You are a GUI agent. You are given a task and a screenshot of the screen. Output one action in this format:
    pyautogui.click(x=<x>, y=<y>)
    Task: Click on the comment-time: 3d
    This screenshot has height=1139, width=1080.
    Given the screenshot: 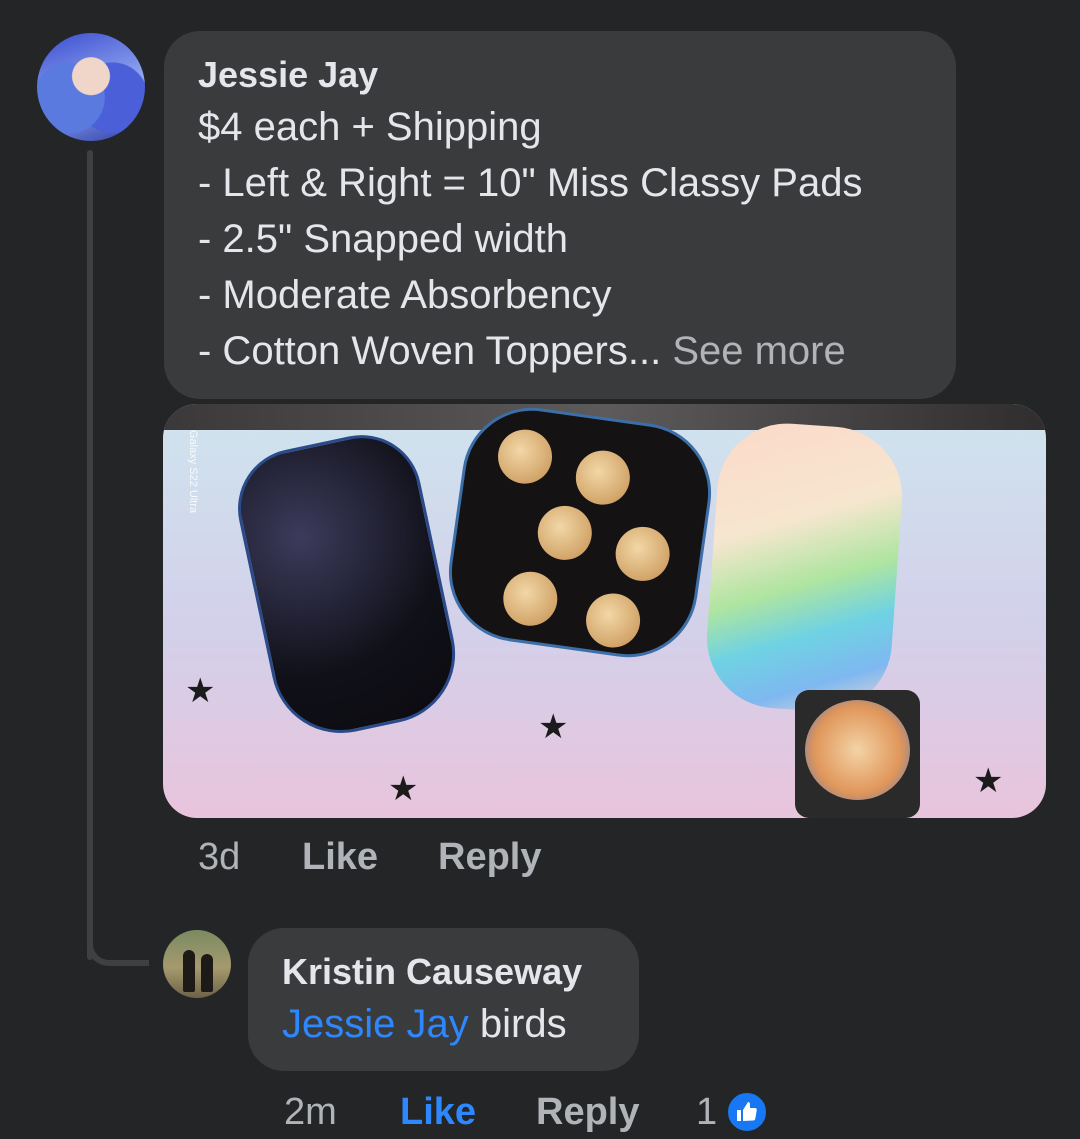 What is the action you would take?
    pyautogui.click(x=250, y=857)
    